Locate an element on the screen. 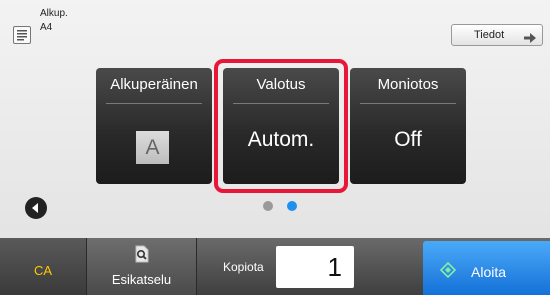  previous-page-button is located at coordinates (36, 208).